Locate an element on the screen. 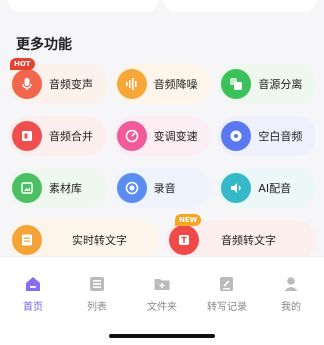 This screenshot has height=345, width=324. feature-audio-to-text: NEW 音频转文字 is located at coordinates (240, 237).